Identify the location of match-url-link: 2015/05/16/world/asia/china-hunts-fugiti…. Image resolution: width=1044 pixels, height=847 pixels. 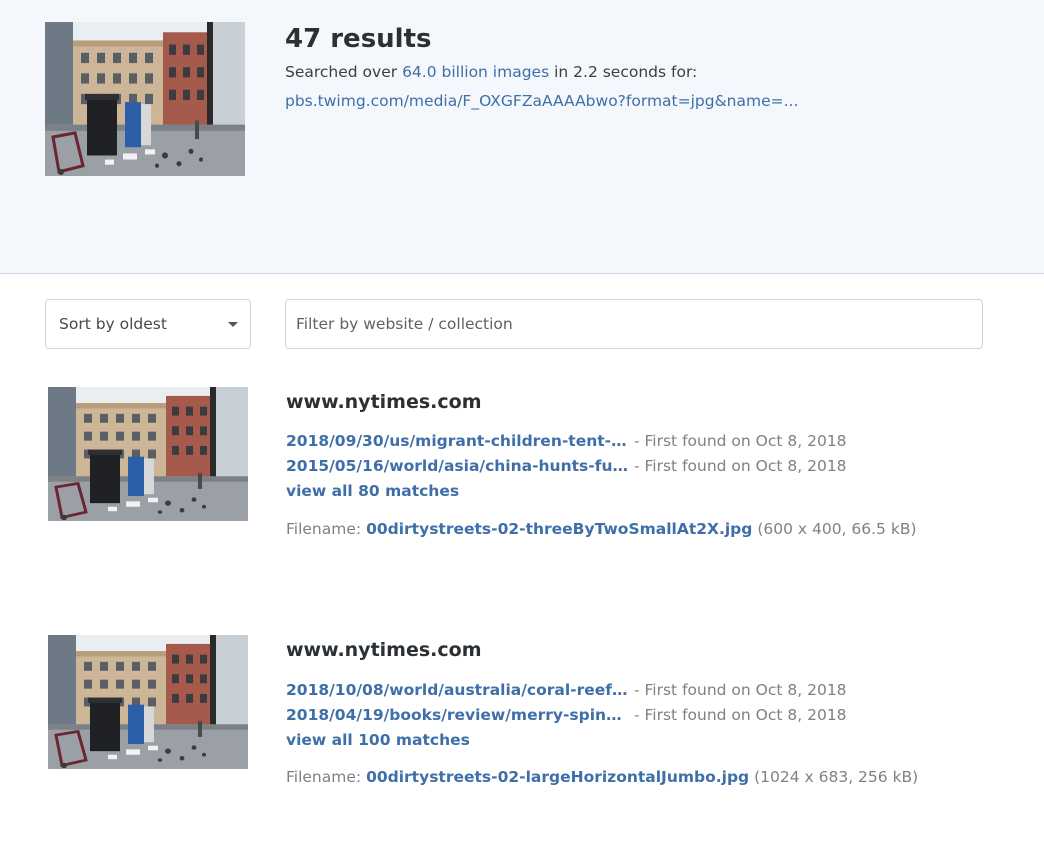
(457, 466).